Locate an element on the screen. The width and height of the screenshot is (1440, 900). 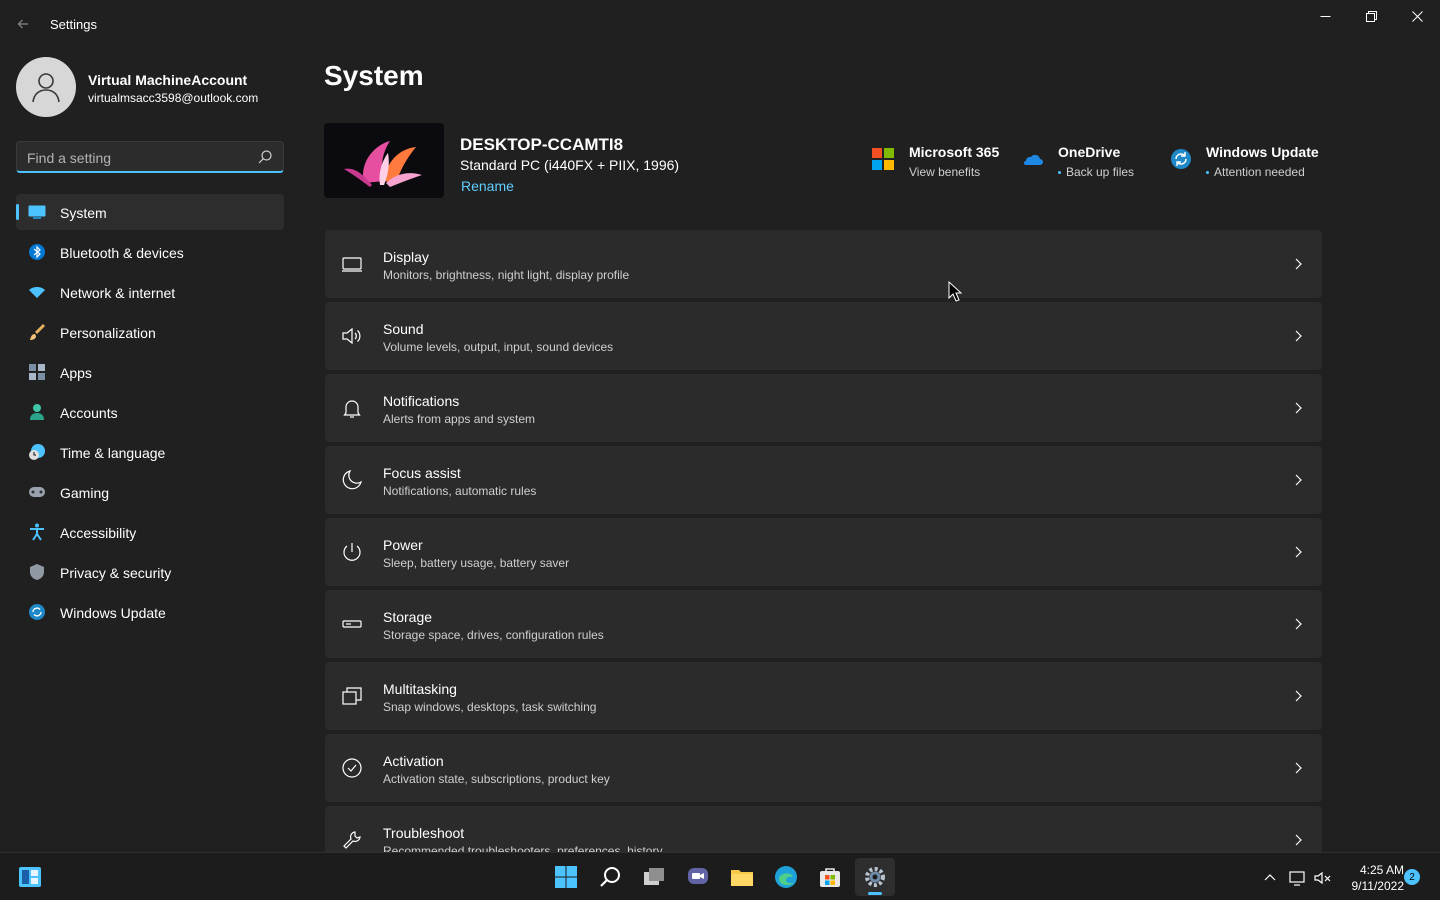
sidebar-item-accounts: Accounts is located at coordinates (150, 412).